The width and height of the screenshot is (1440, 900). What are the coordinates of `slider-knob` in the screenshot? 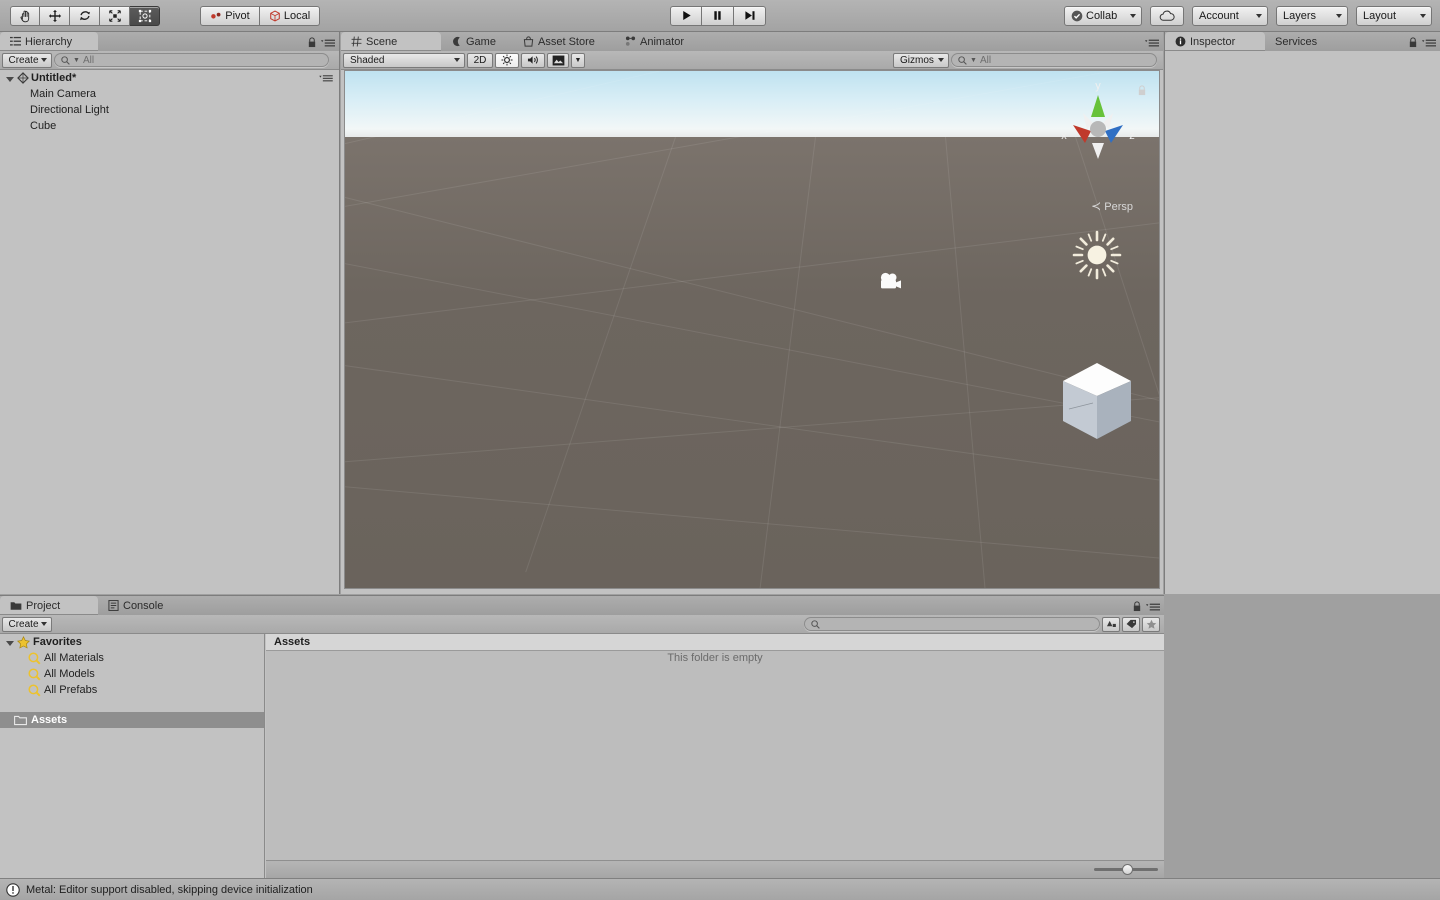 It's located at (1127, 869).